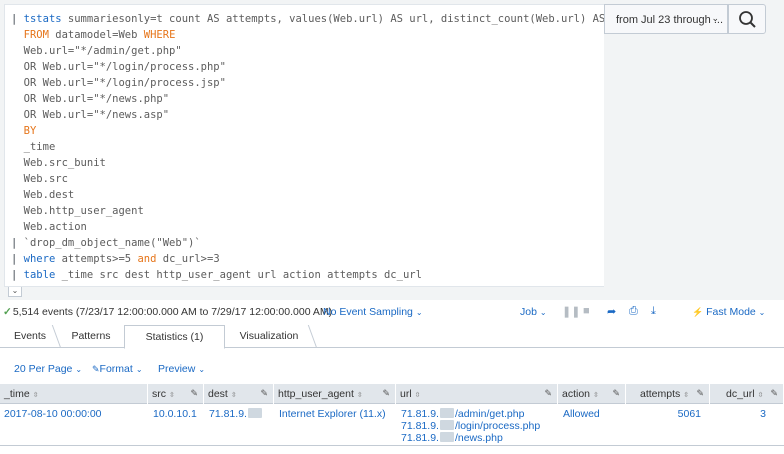  I want to click on column-header-user-agent: http_user_agent ⇳ ✎, so click(335, 394).